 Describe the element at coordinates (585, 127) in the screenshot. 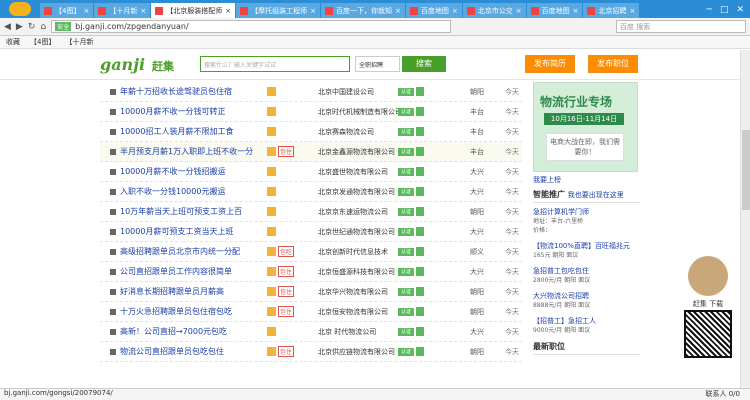

I see `ad-banner: 物流行业专场 10月16日-11月14日 电商大战在即，我们需要你！` at that location.